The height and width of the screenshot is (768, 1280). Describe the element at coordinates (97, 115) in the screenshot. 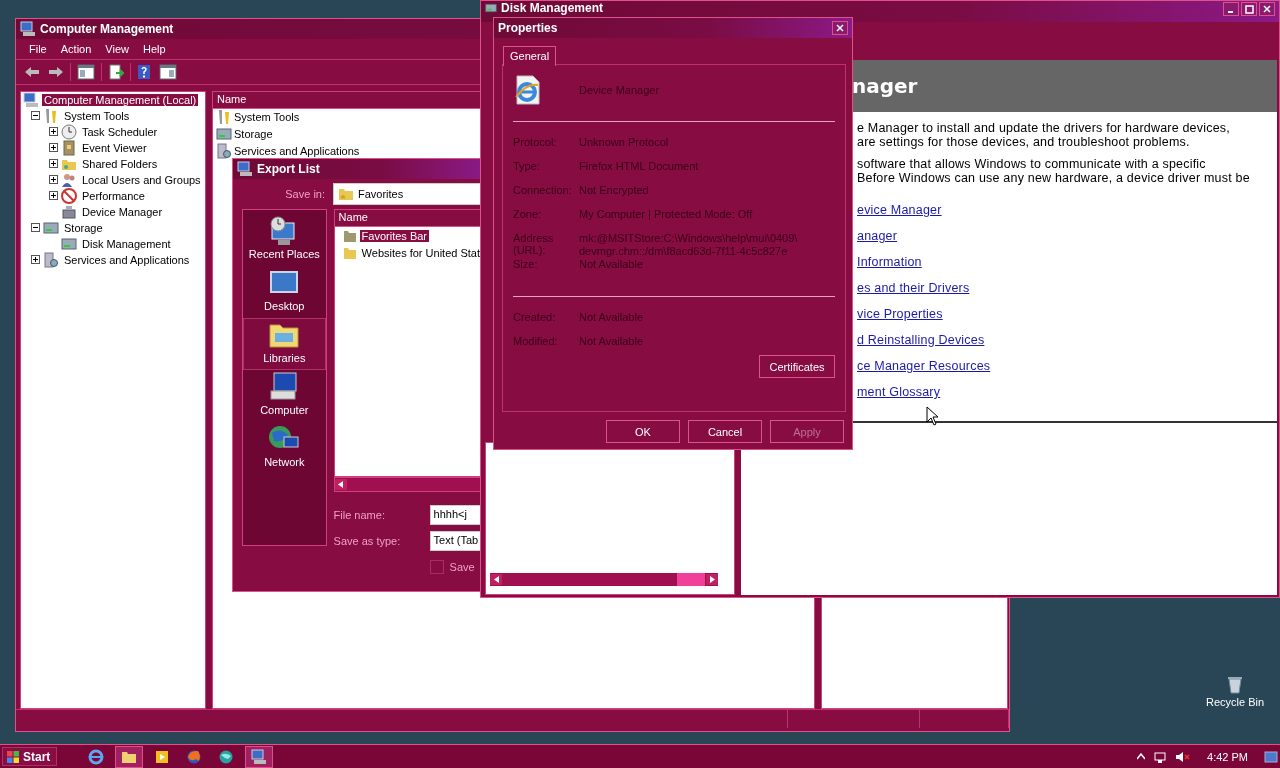

I see `tree-item: System Tools` at that location.